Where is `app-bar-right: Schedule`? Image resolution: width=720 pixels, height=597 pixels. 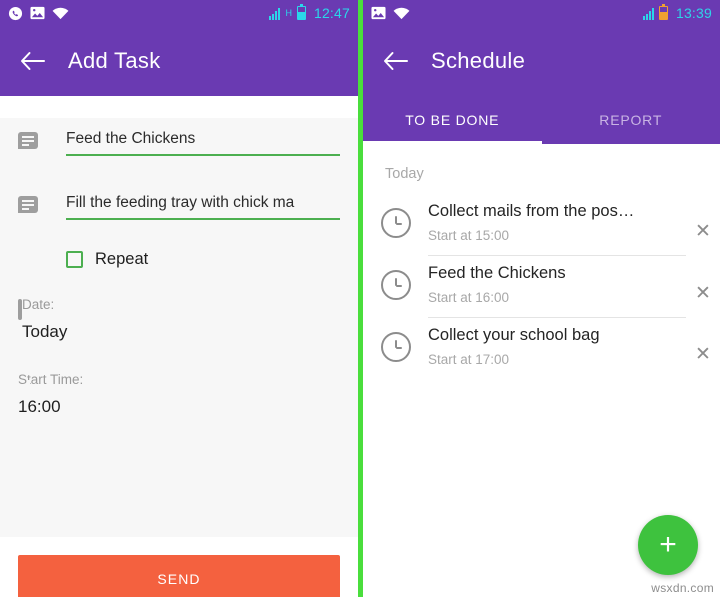 app-bar-right: Schedule is located at coordinates (541, 61).